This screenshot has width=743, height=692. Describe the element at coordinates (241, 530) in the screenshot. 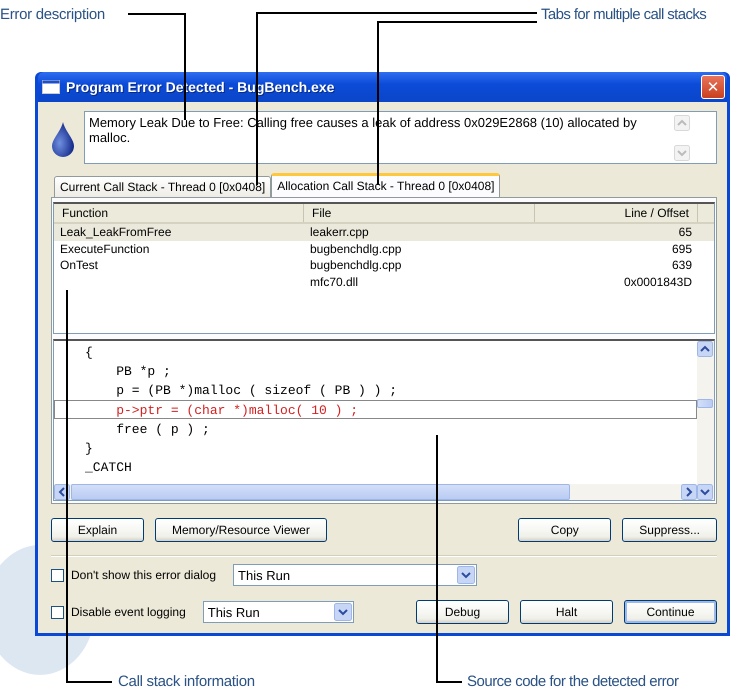

I see `action-button: Memory/Resource Viewer` at that location.